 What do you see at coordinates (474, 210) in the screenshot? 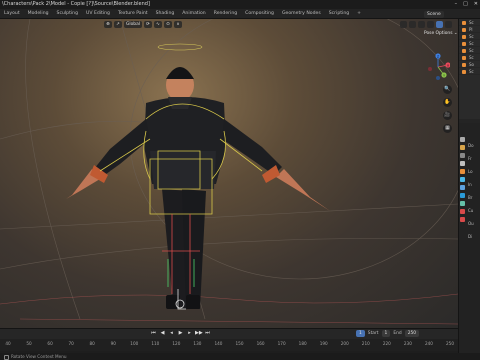
I see `property-row: Cu` at bounding box center [474, 210].